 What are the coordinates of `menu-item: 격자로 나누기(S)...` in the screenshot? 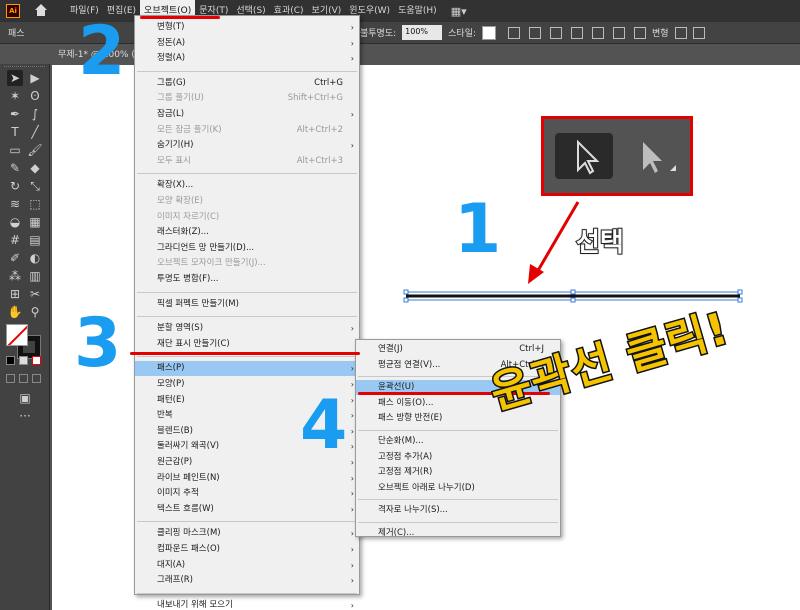 It's located at (458, 510).